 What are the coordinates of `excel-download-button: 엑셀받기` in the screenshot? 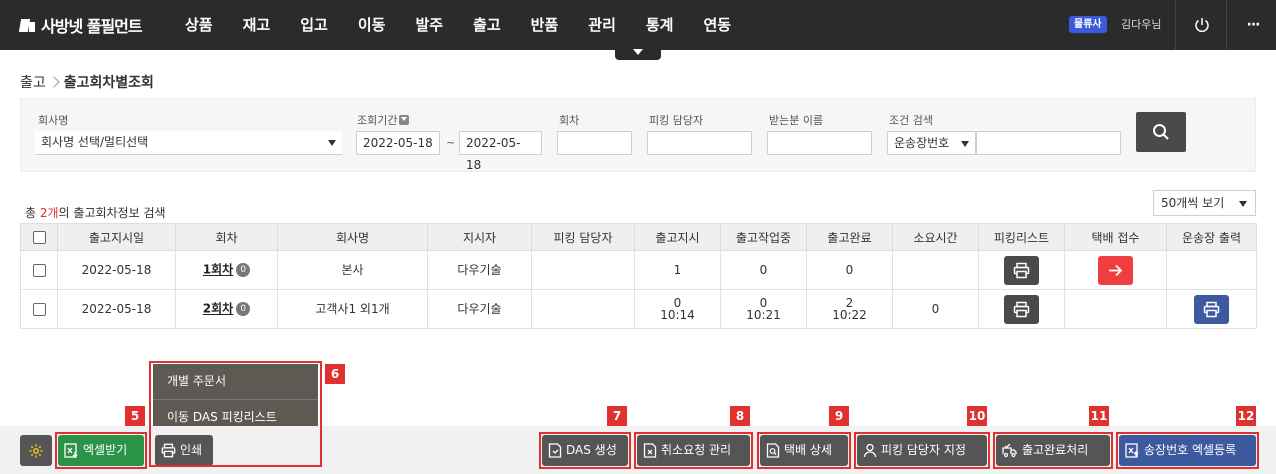 It's located at (101, 450).